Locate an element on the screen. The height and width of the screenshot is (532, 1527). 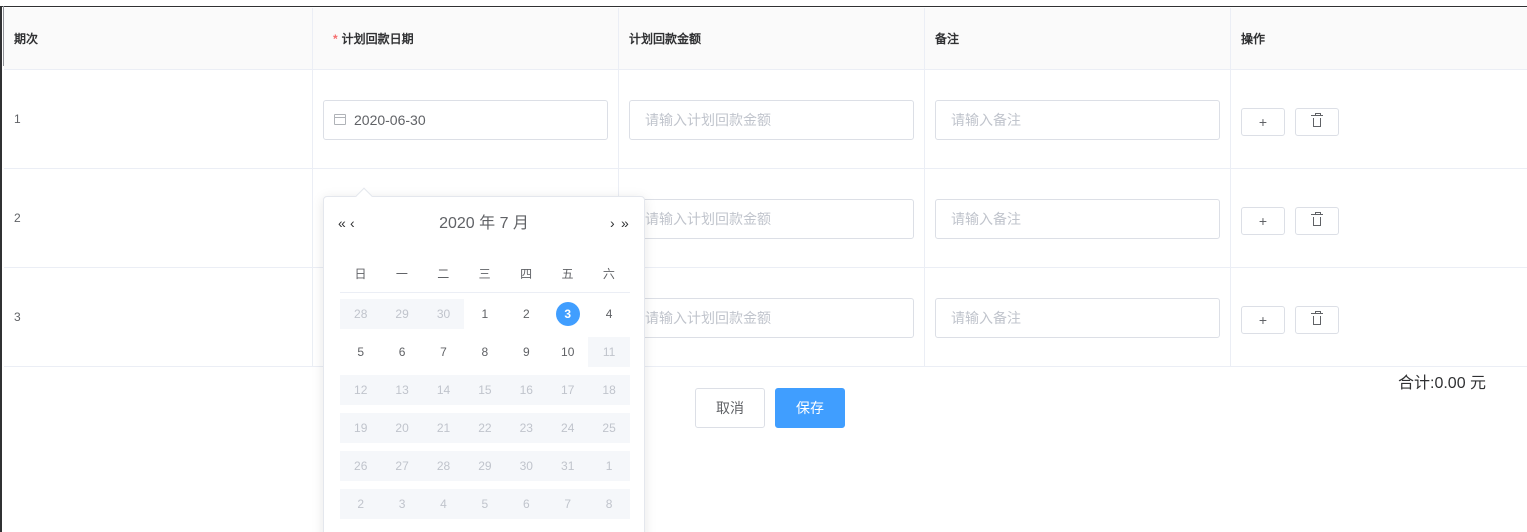
weekday-label: 一 is located at coordinates (401, 274).